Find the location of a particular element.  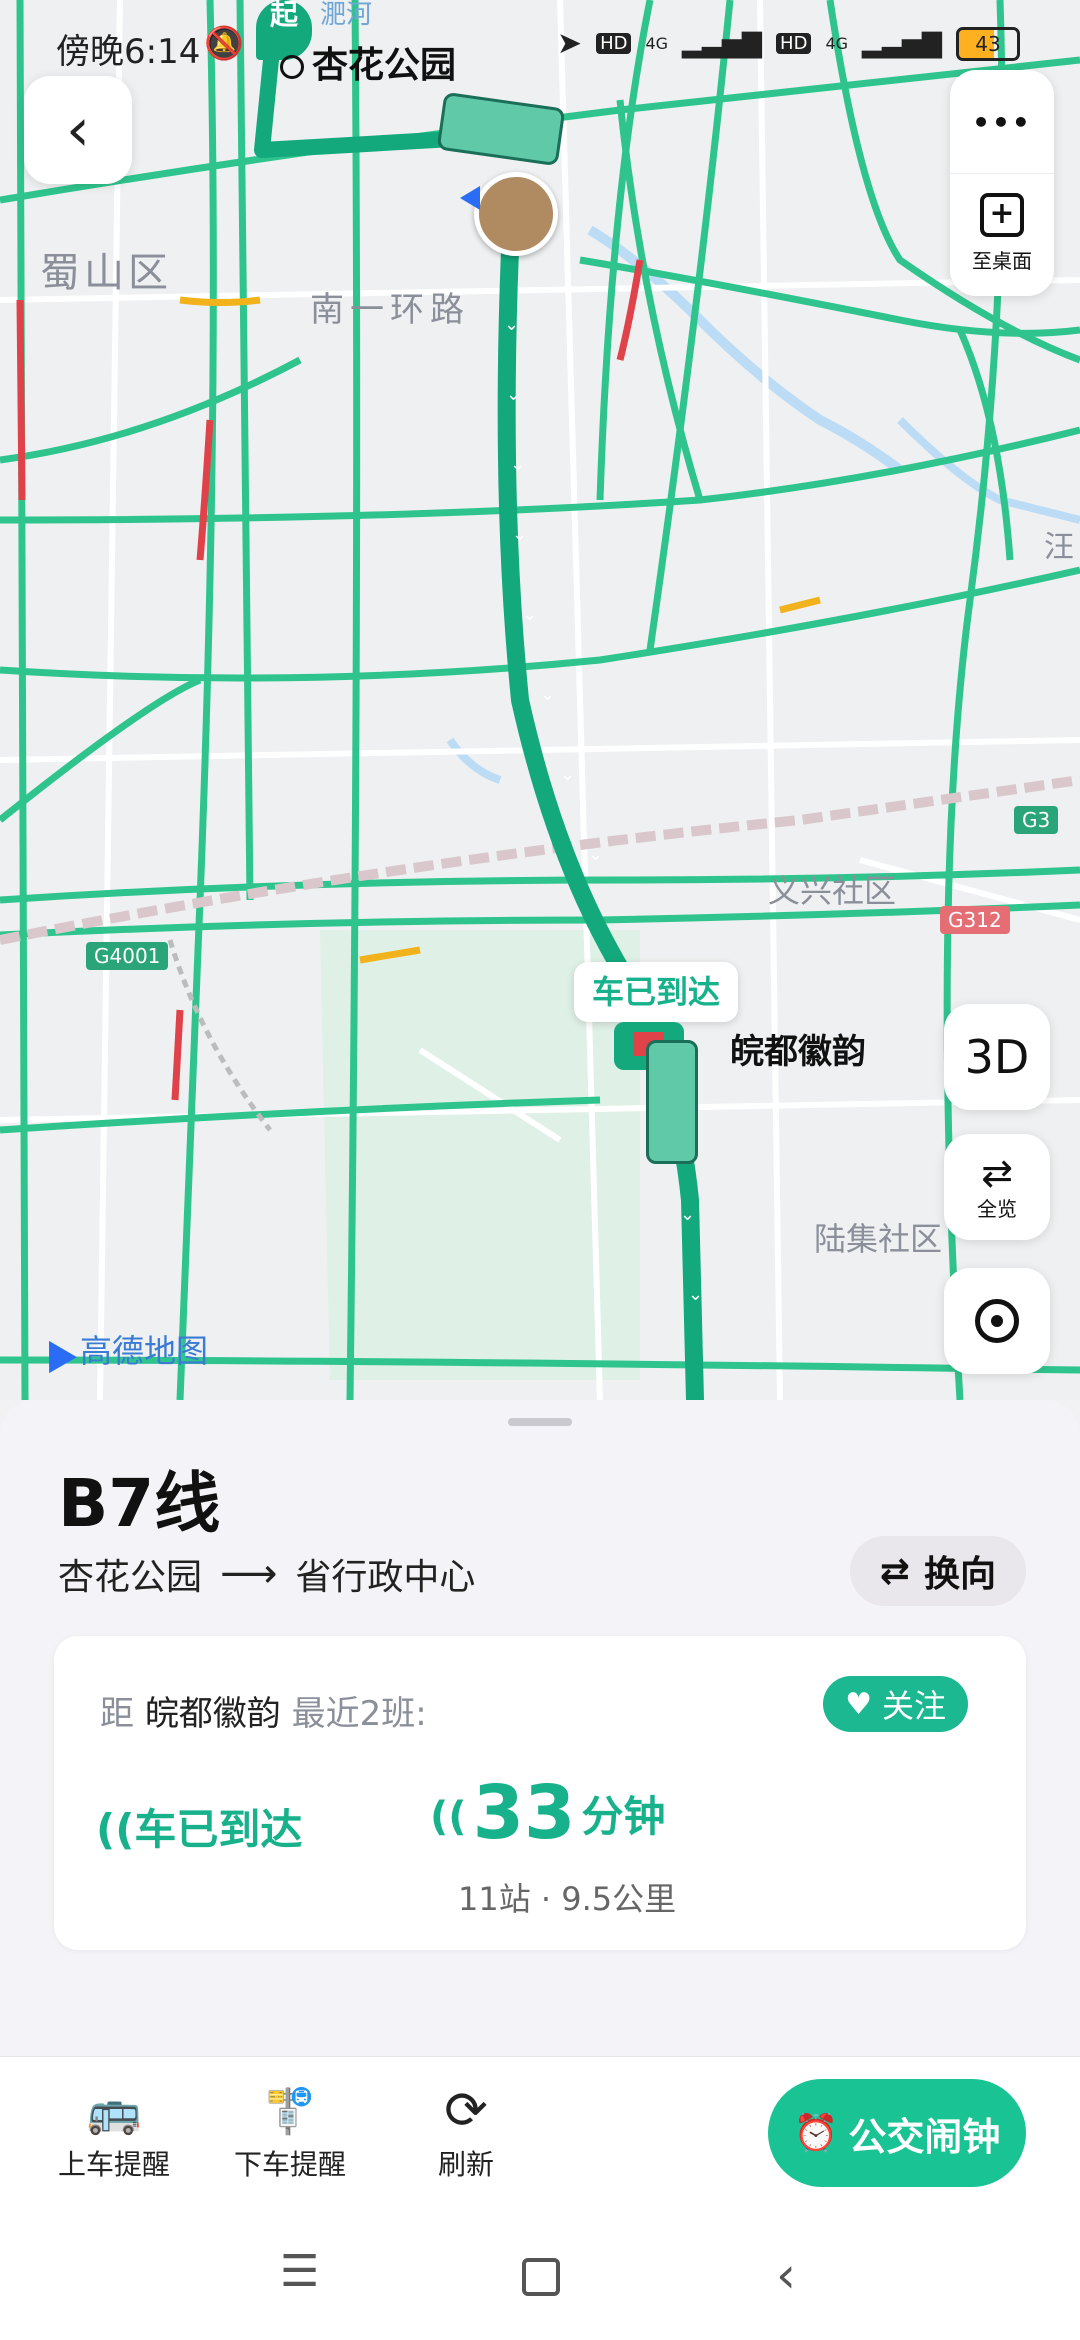

distance-header: 距 皖都徽韵 最近2班: is located at coordinates (263, 1714).